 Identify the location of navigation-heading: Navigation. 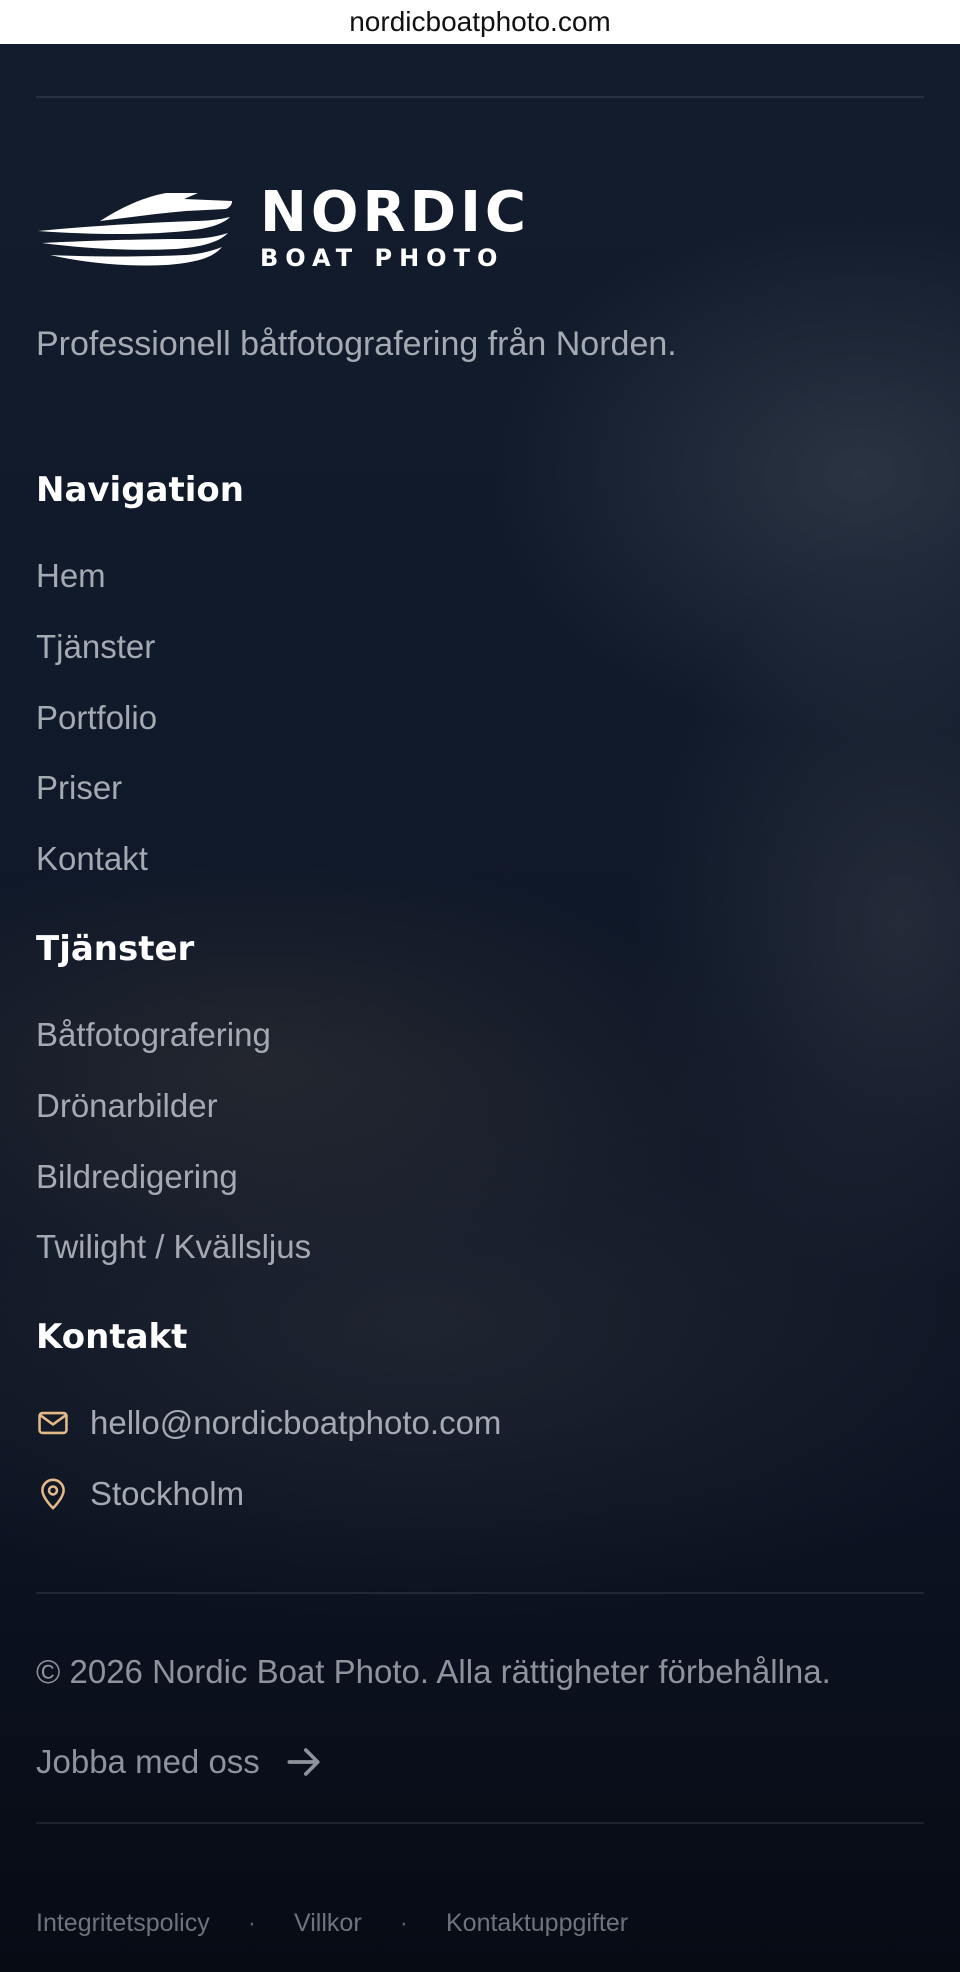
(140, 490).